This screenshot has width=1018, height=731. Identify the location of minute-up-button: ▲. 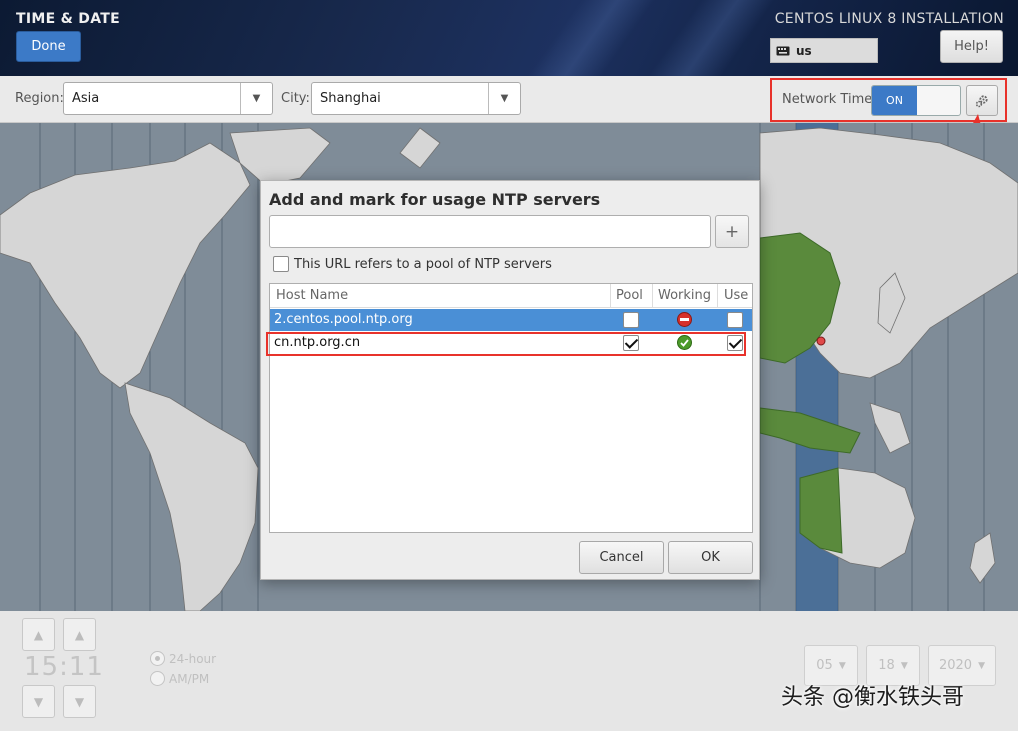
(79, 634).